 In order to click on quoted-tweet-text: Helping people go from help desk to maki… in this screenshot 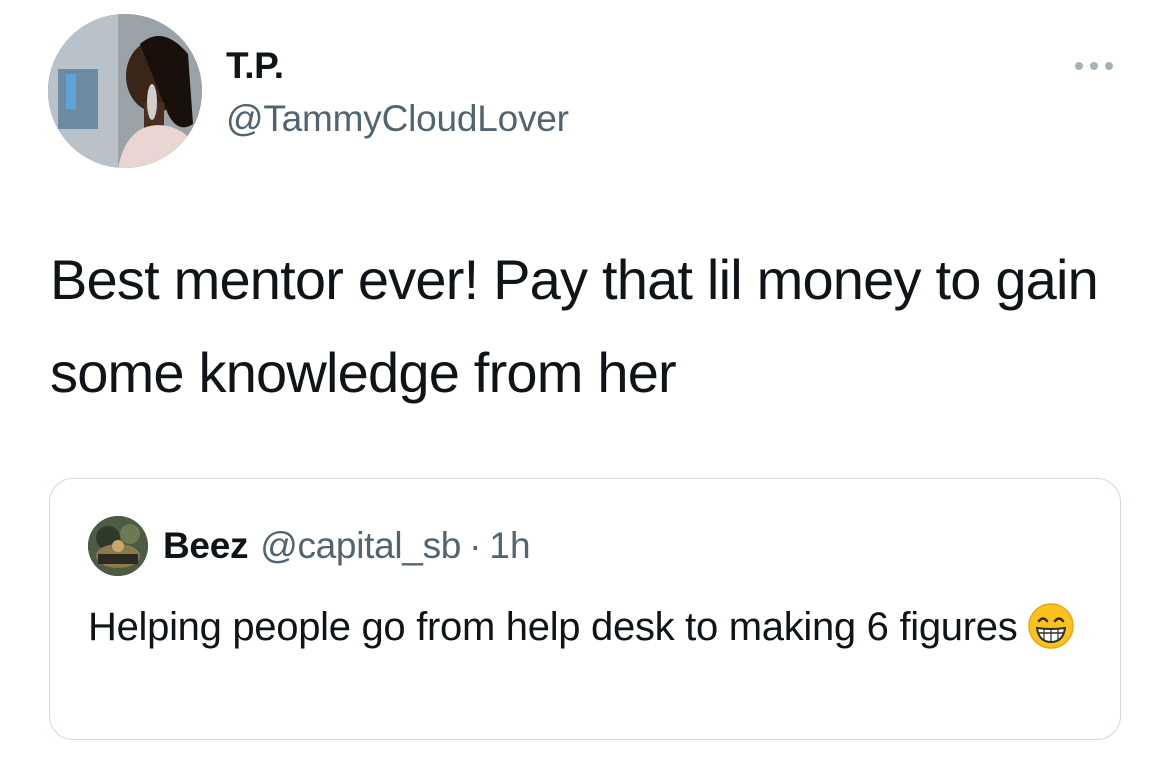, I will do `click(553, 627)`.